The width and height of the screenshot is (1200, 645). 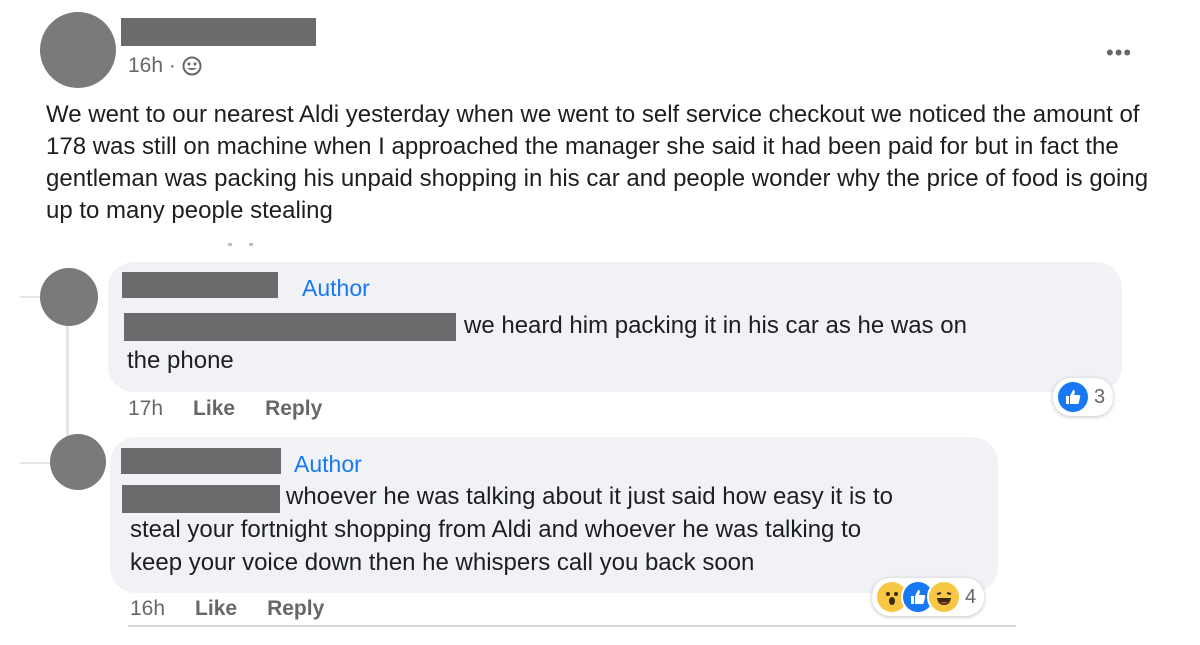 I want to click on reaction-summary: 3, so click(x=1083, y=397).